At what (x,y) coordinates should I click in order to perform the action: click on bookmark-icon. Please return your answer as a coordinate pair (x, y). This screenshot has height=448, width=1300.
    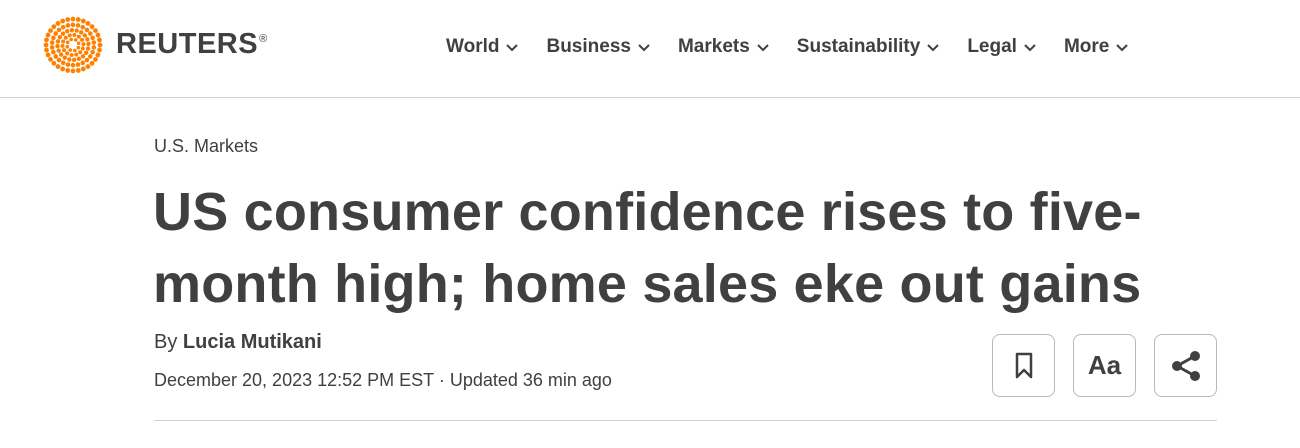
    Looking at the image, I should click on (1023, 365).